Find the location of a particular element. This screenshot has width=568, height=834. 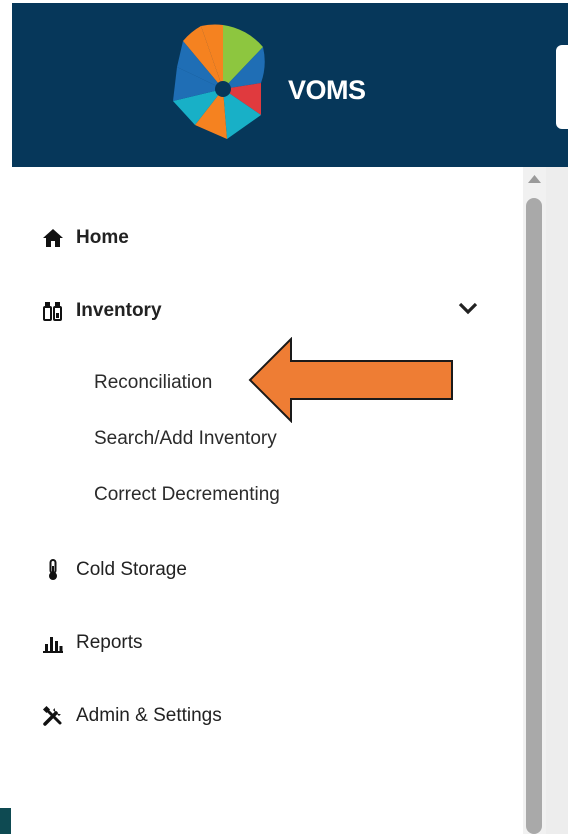

thermometer-icon is located at coordinates (53, 569).